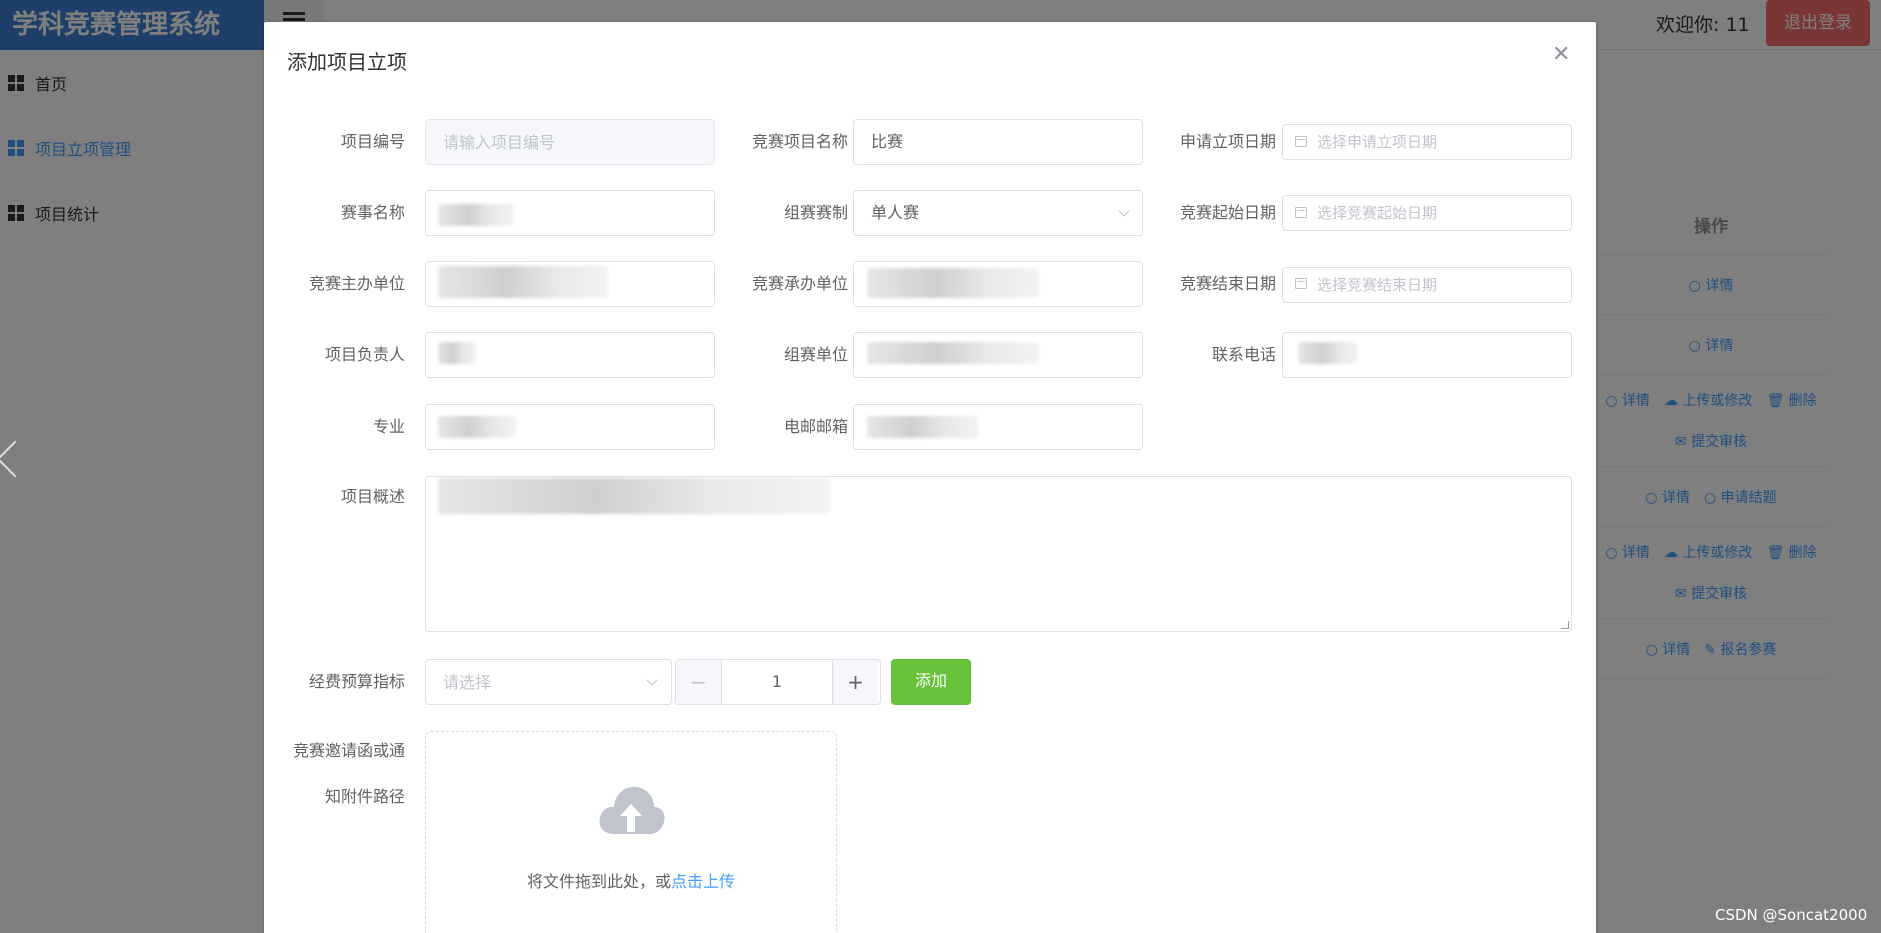 The width and height of the screenshot is (1881, 933). What do you see at coordinates (1427, 213) in the screenshot?
I see `start-date-picker` at bounding box center [1427, 213].